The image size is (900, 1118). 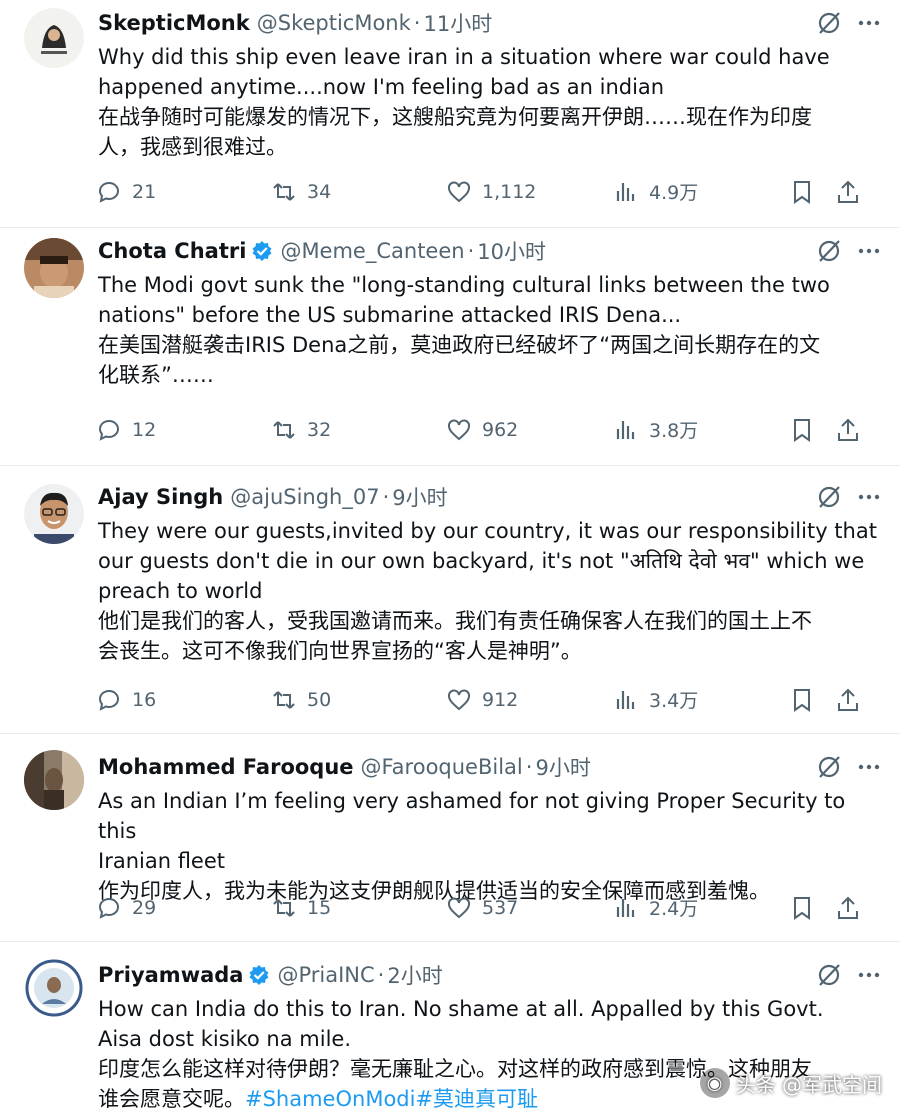 I want to click on author-handle: @SkepticMonk, so click(x=334, y=23).